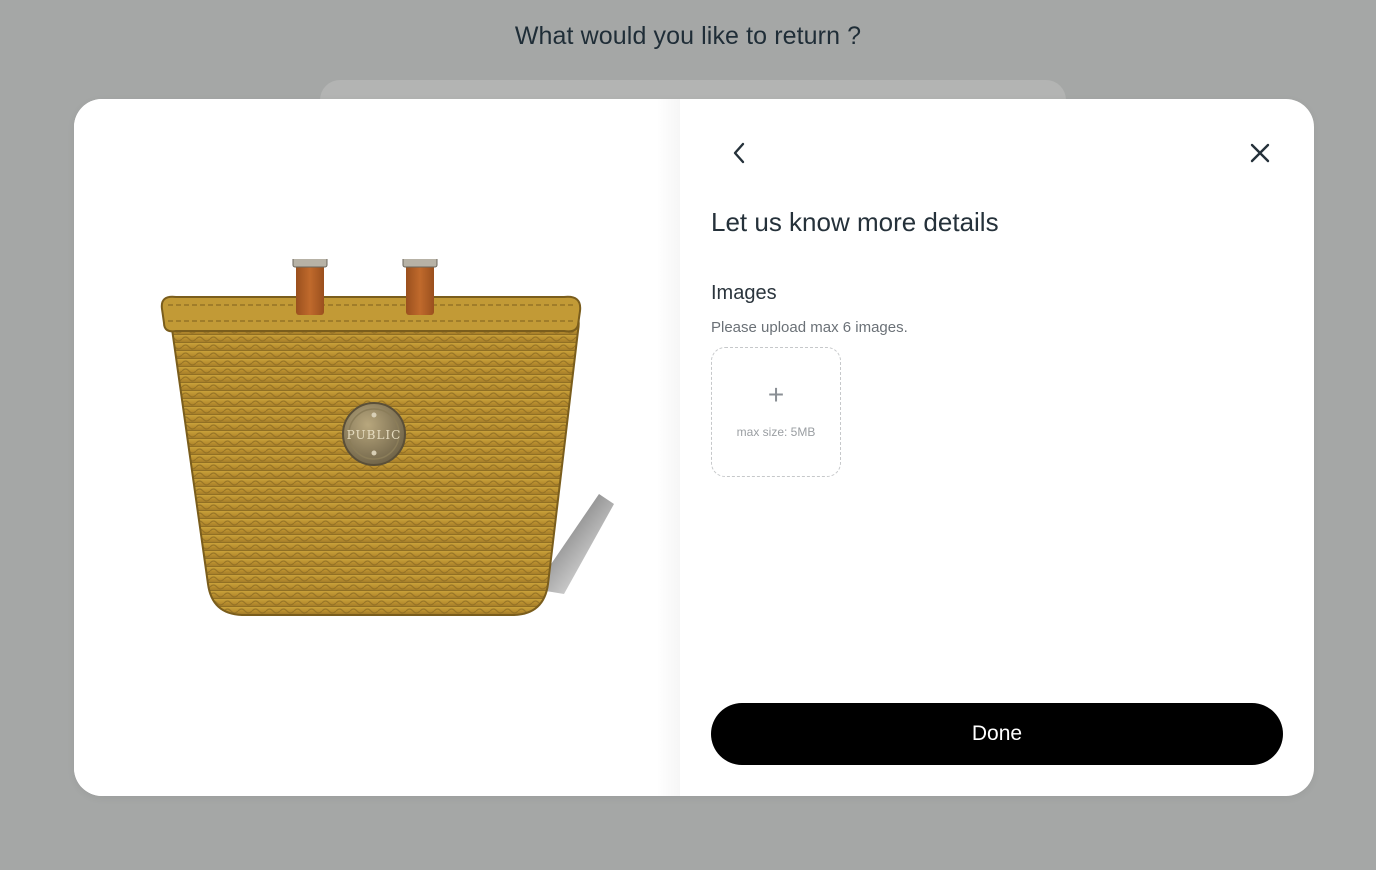 The height and width of the screenshot is (870, 1376). Describe the element at coordinates (776, 394) in the screenshot. I see `plus-icon: +` at that location.